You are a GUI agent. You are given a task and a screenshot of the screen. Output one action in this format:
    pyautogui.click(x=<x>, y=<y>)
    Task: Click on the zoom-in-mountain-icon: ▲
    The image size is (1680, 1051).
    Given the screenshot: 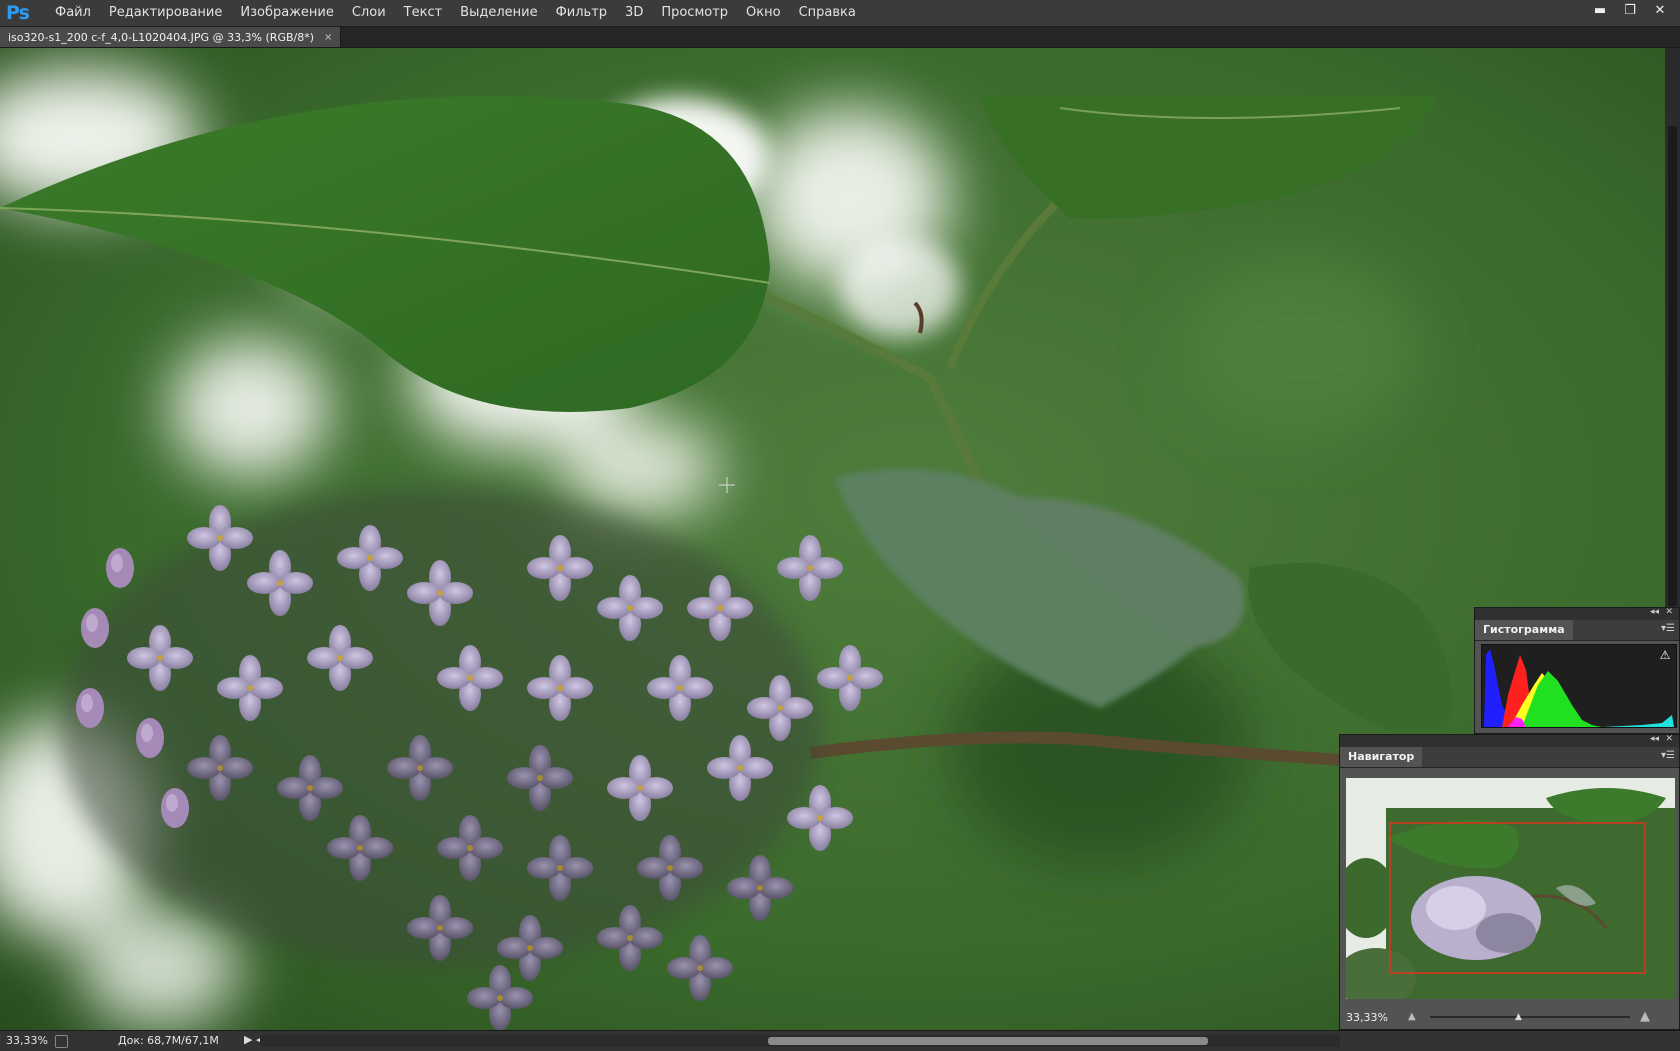 What is the action you would take?
    pyautogui.click(x=1645, y=1016)
    